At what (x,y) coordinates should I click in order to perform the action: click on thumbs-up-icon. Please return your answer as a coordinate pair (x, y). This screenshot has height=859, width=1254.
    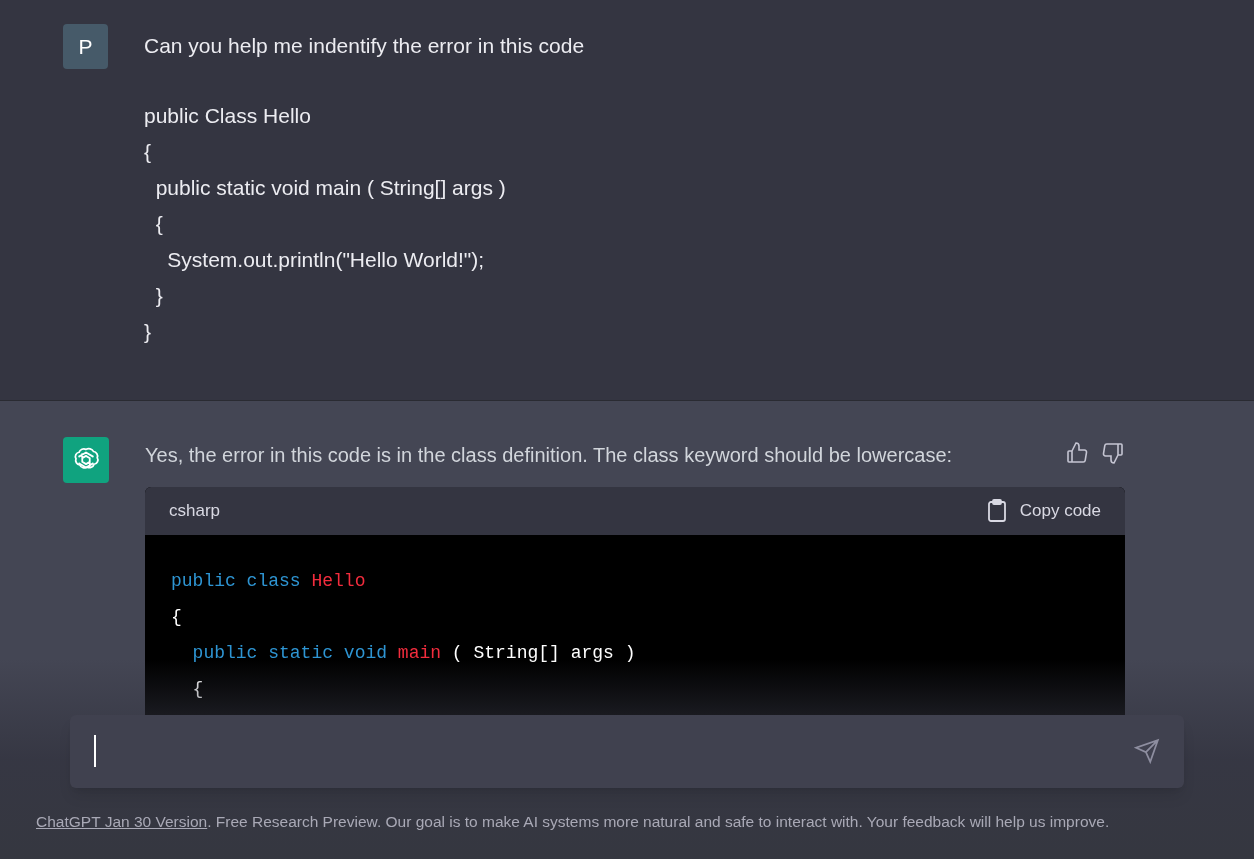
    Looking at the image, I should click on (1077, 453).